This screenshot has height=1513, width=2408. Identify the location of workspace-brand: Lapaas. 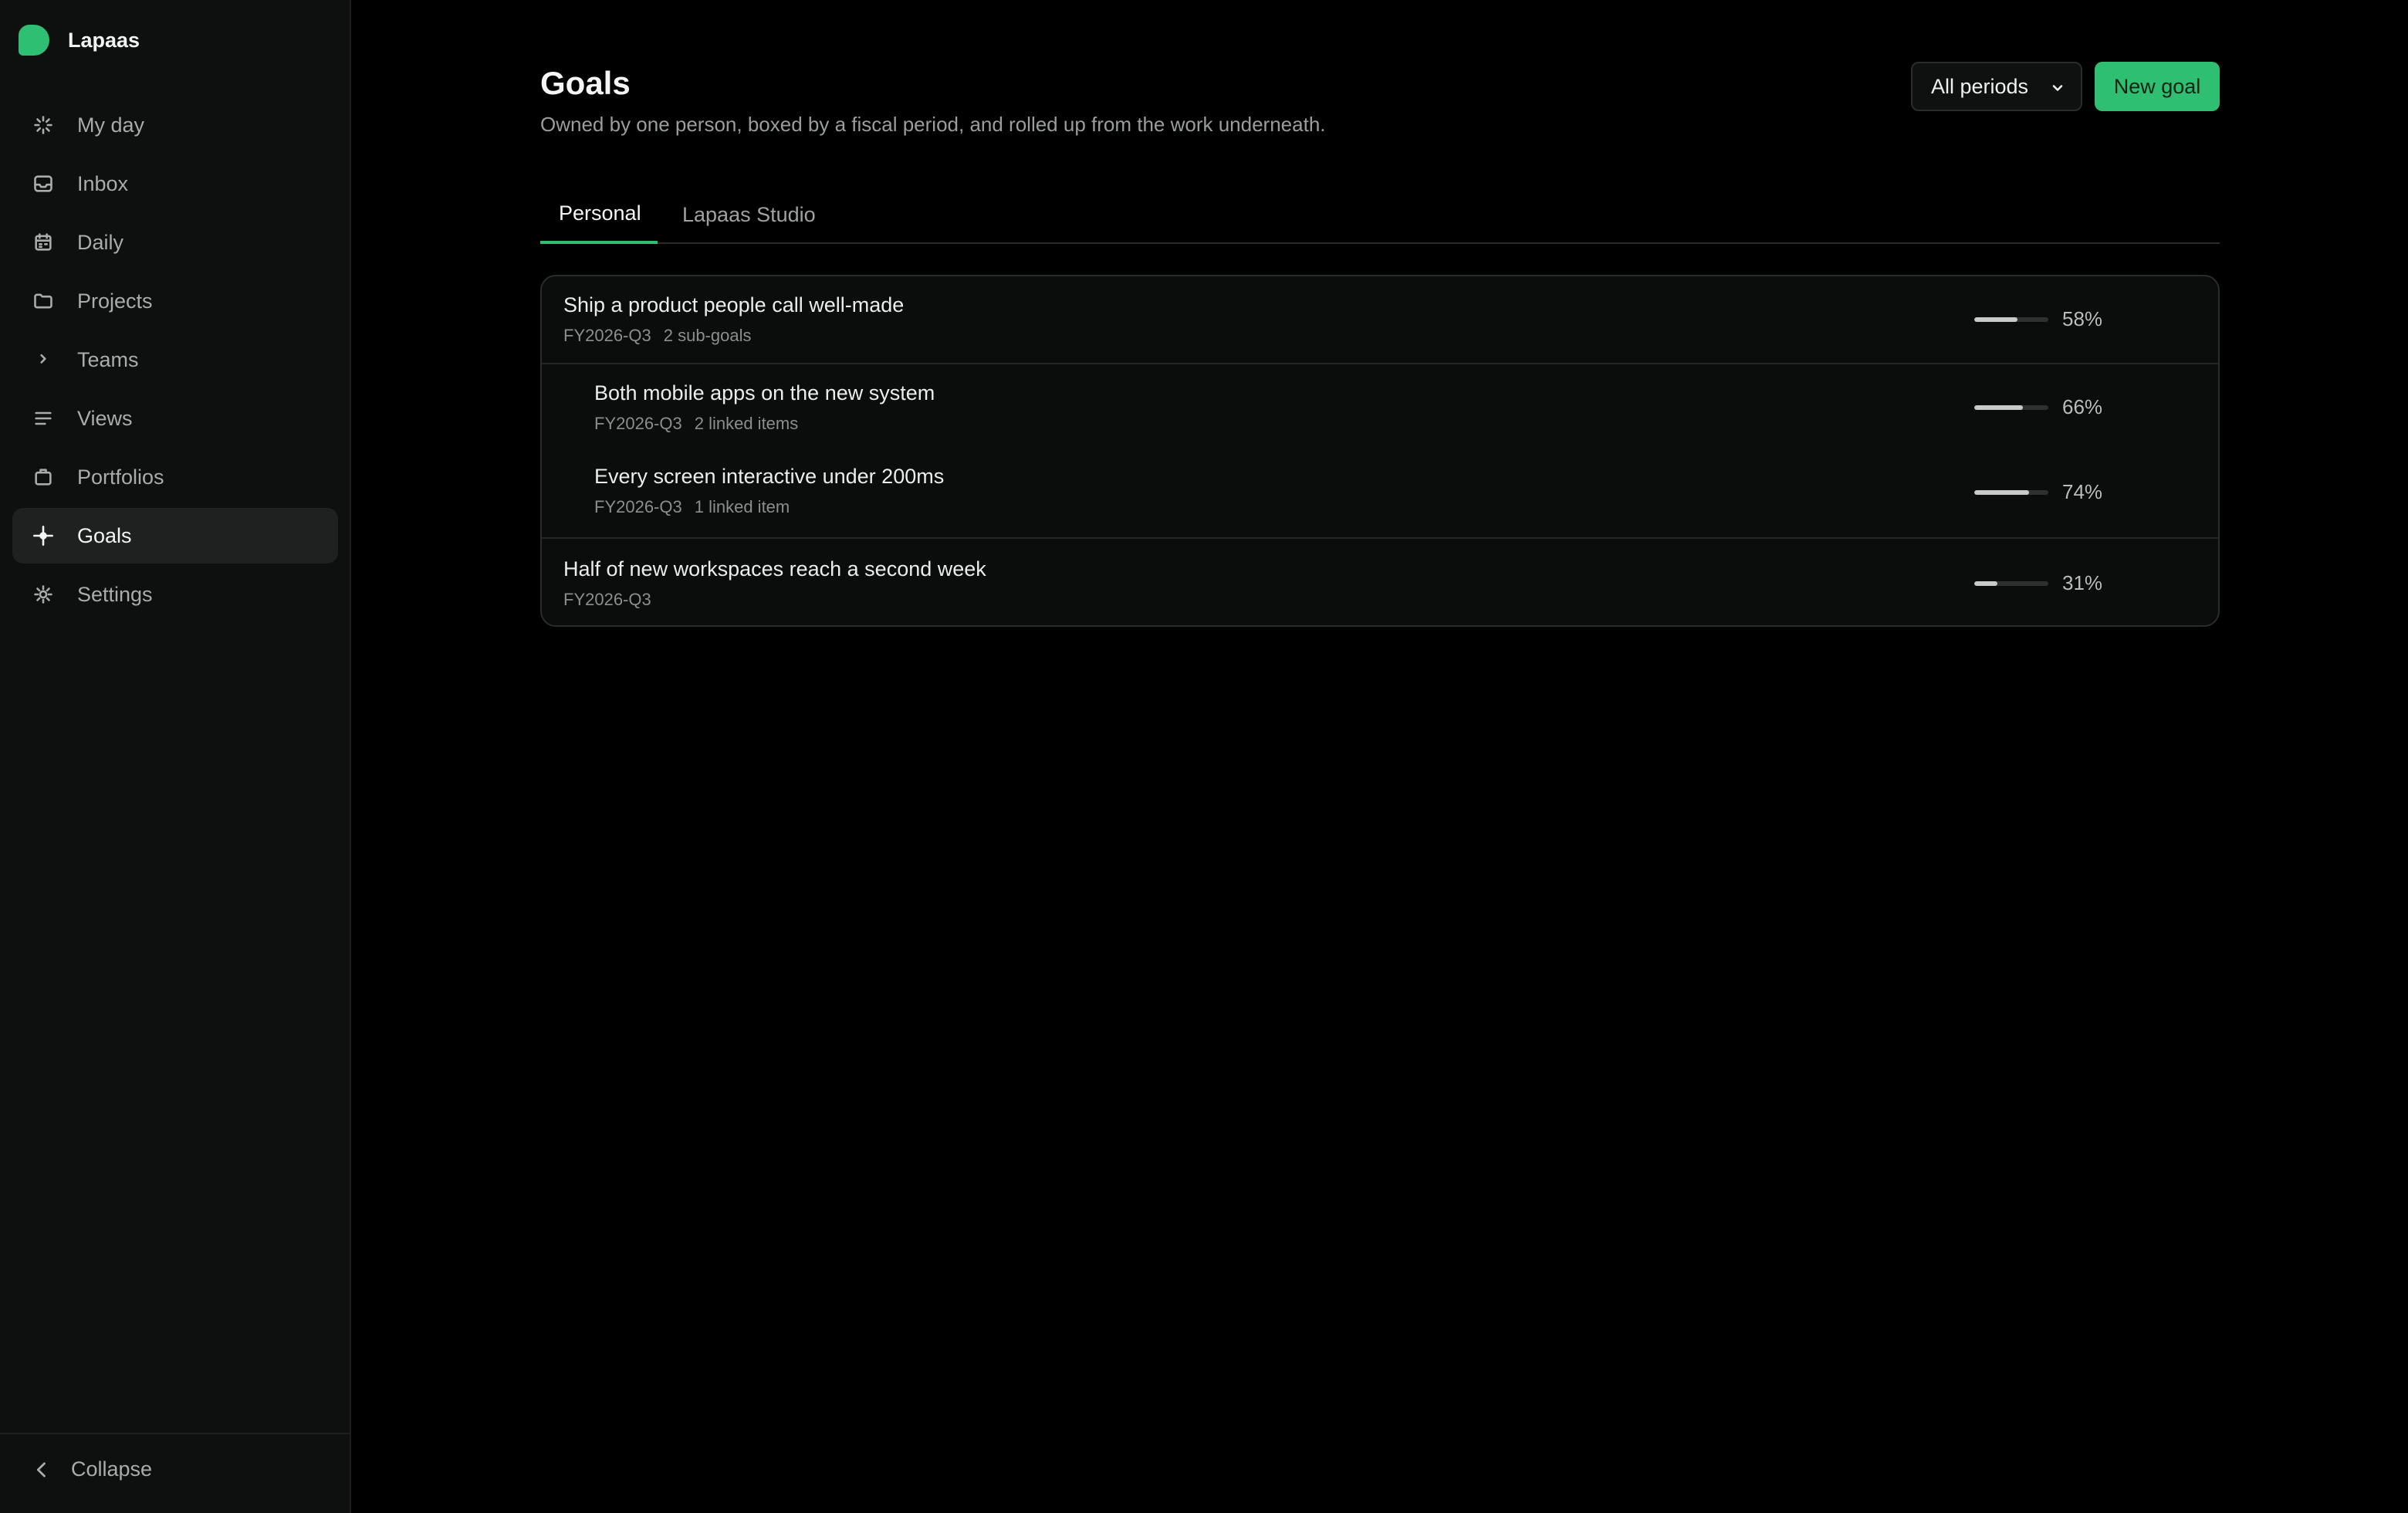
(79, 40).